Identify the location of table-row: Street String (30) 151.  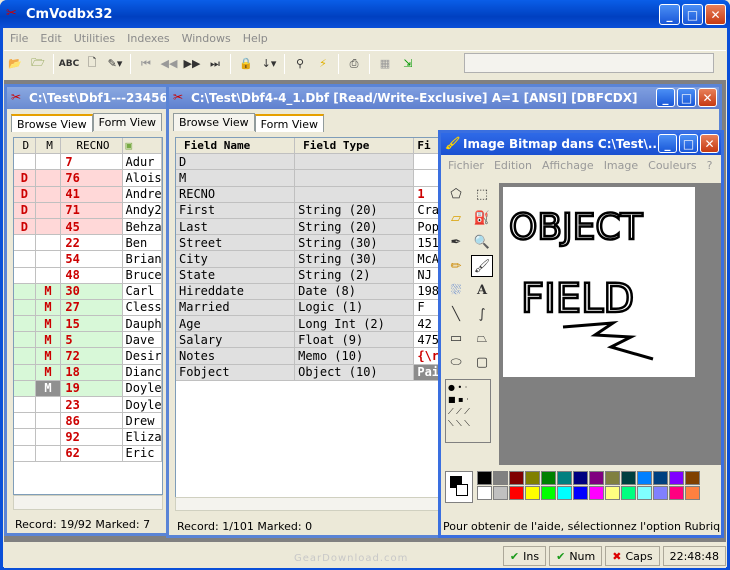
(320, 243).